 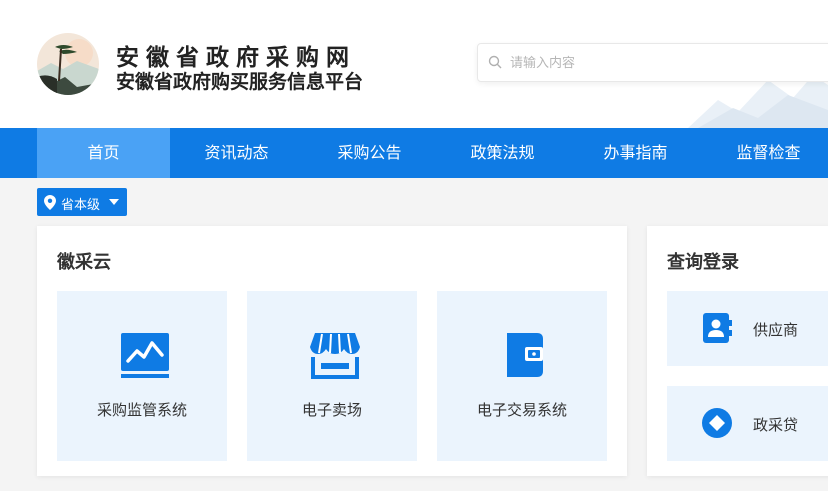 What do you see at coordinates (765, 153) in the screenshot?
I see `nav-supervision: 监督检查` at bounding box center [765, 153].